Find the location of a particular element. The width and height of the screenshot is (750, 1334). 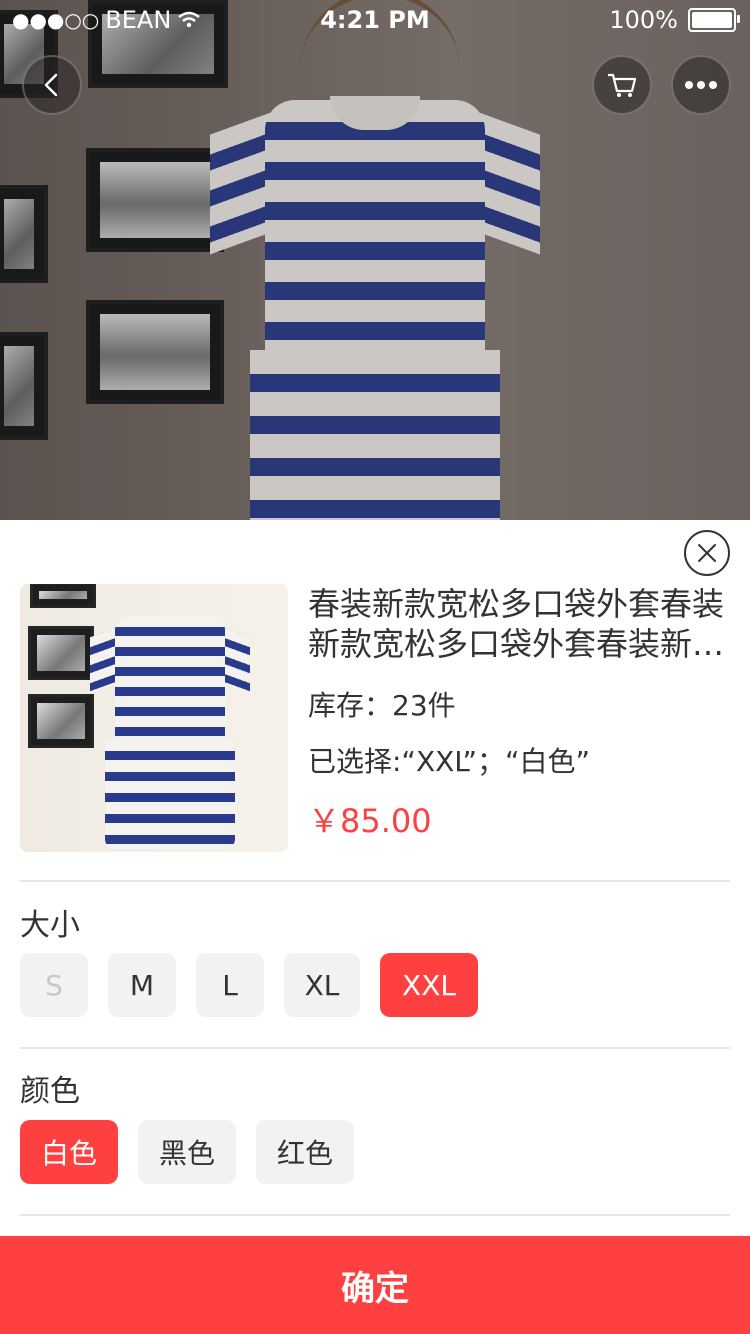

stock-text: 库存：23件 is located at coordinates (382, 705).